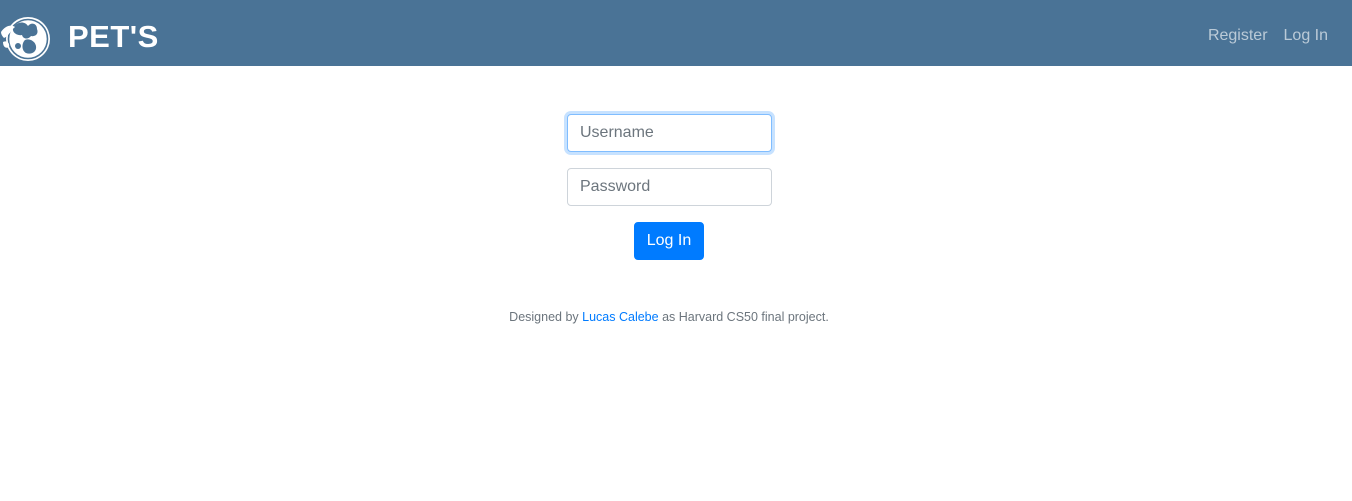 Image resolution: width=1352 pixels, height=501 pixels. Describe the element at coordinates (669, 241) in the screenshot. I see `login-submit-button: Log In` at that location.